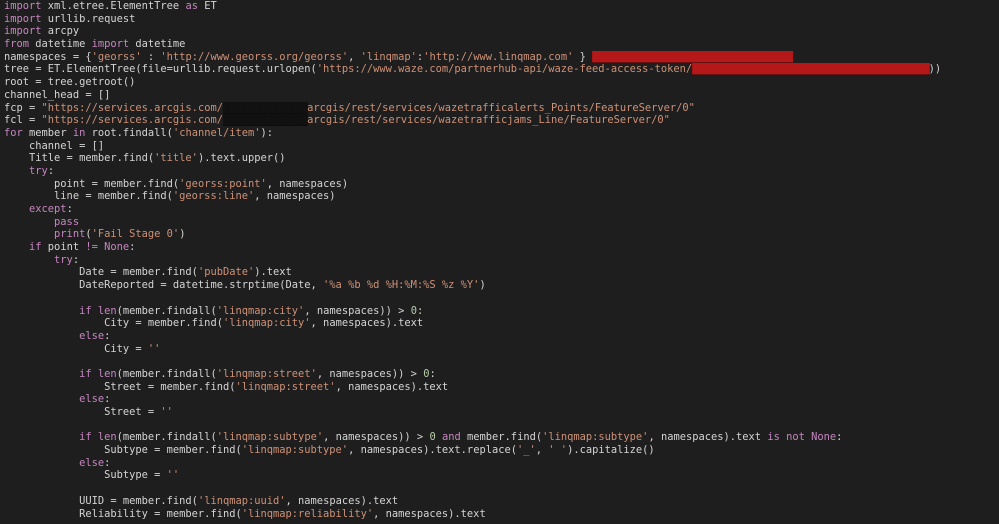  I want to click on code-text: fcp =, so click(23, 107).